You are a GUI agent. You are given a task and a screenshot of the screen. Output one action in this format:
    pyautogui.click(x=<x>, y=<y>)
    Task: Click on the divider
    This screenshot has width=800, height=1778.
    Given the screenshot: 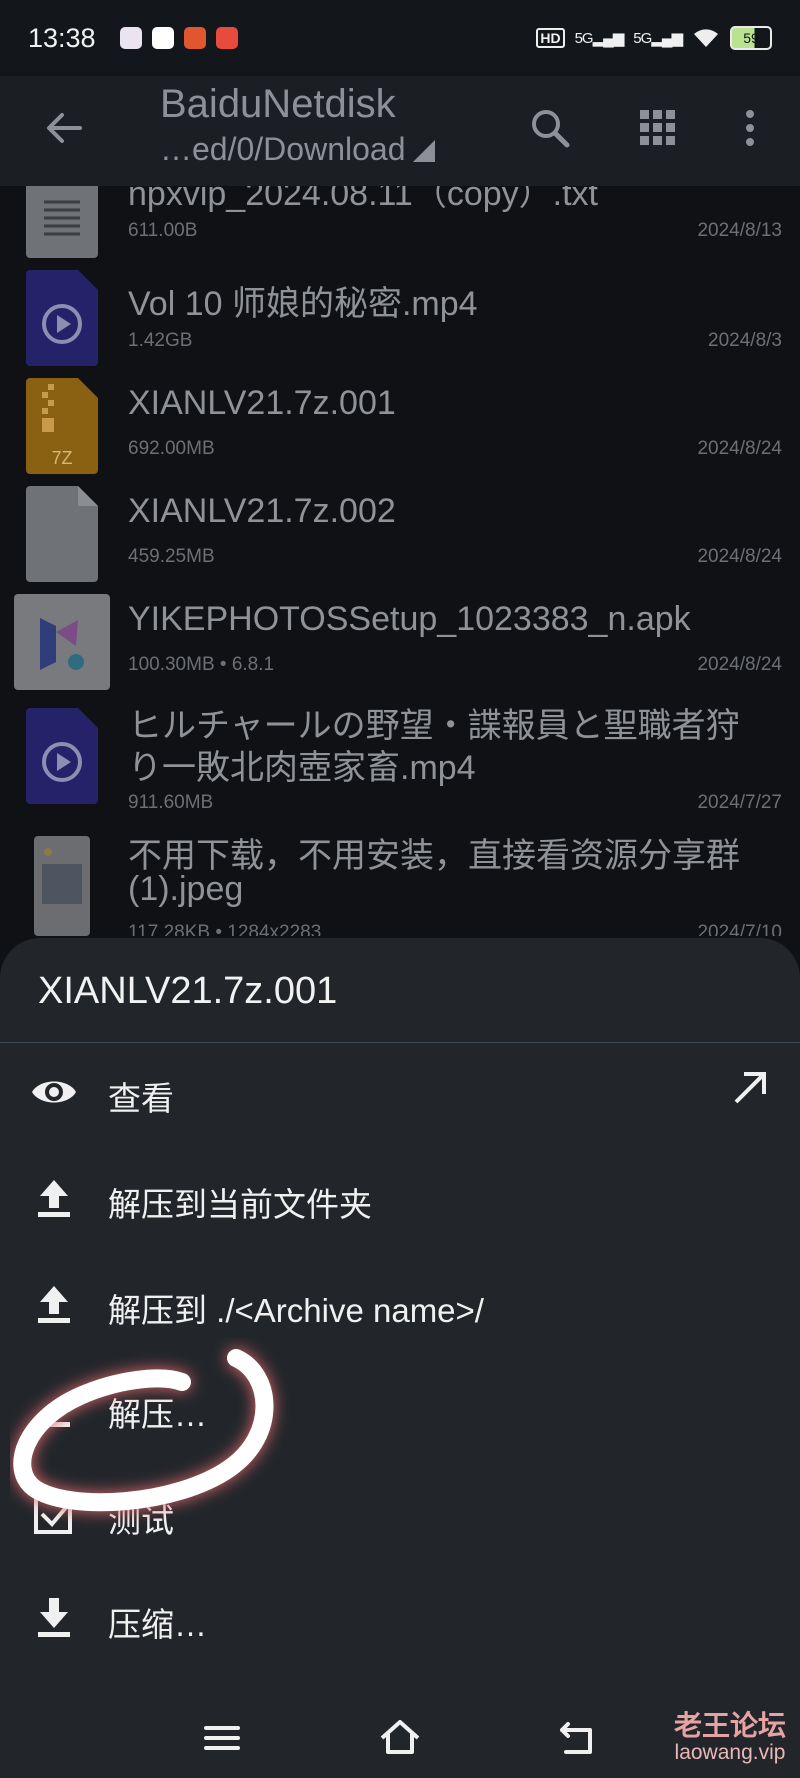 What is the action you would take?
    pyautogui.click(x=400, y=1042)
    